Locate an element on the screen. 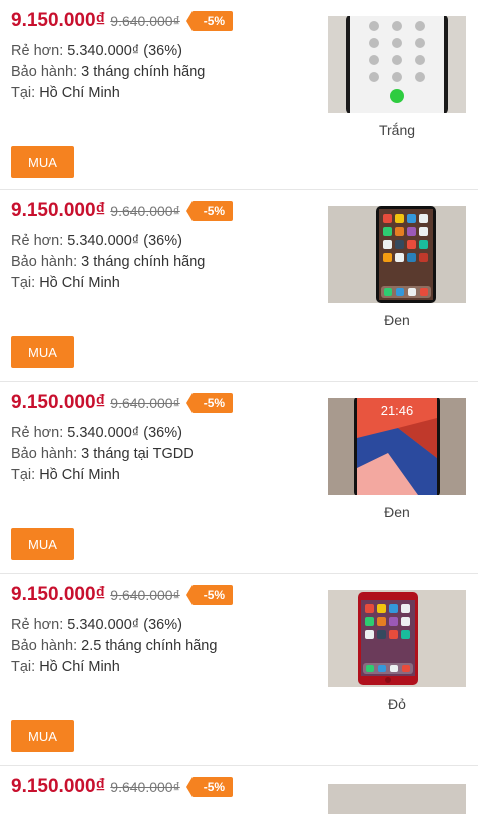 Image resolution: width=478 pixels, height=814 pixels. warranty-value: 3 tháng tại TGDD is located at coordinates (137, 454).